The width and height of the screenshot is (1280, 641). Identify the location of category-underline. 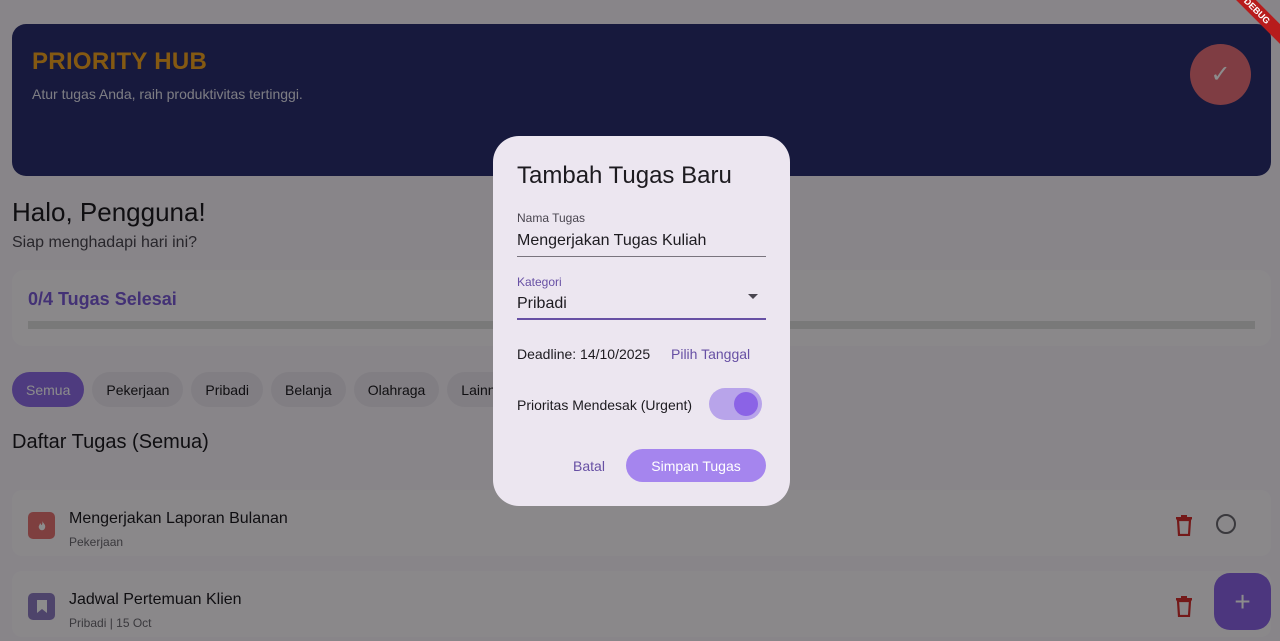
(641, 319).